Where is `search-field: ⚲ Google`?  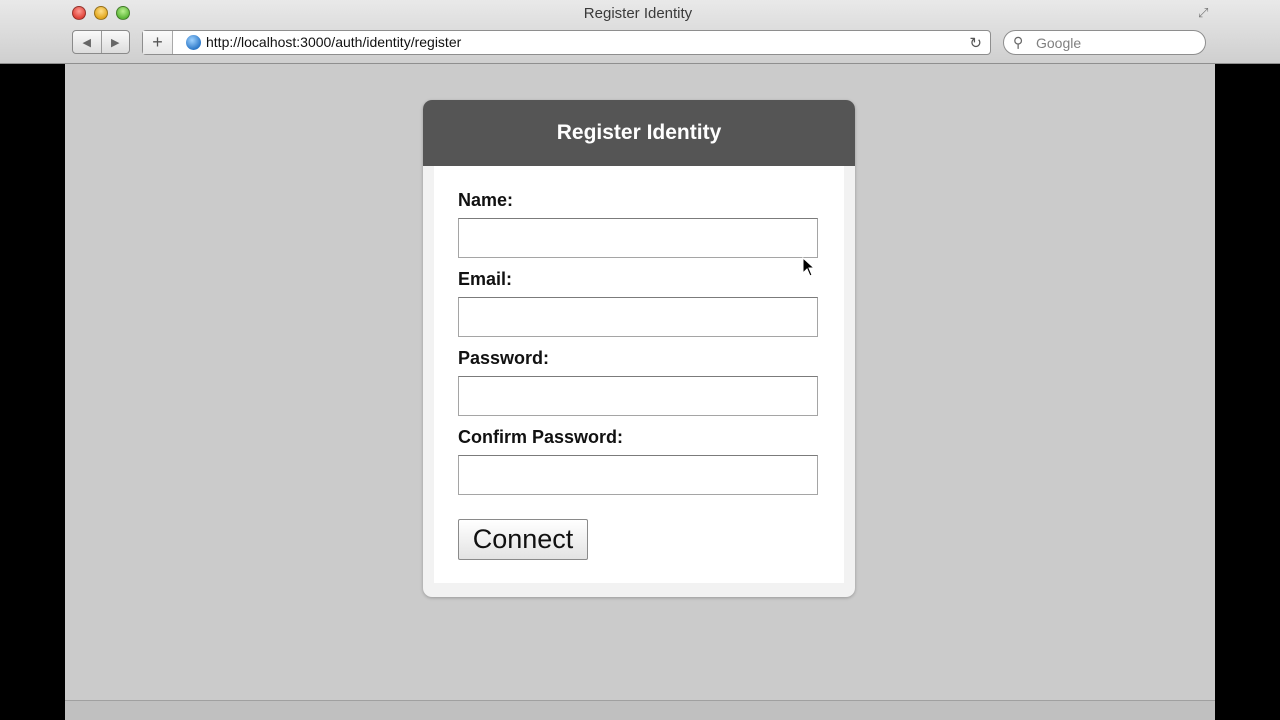
search-field: ⚲ Google is located at coordinates (1104, 42).